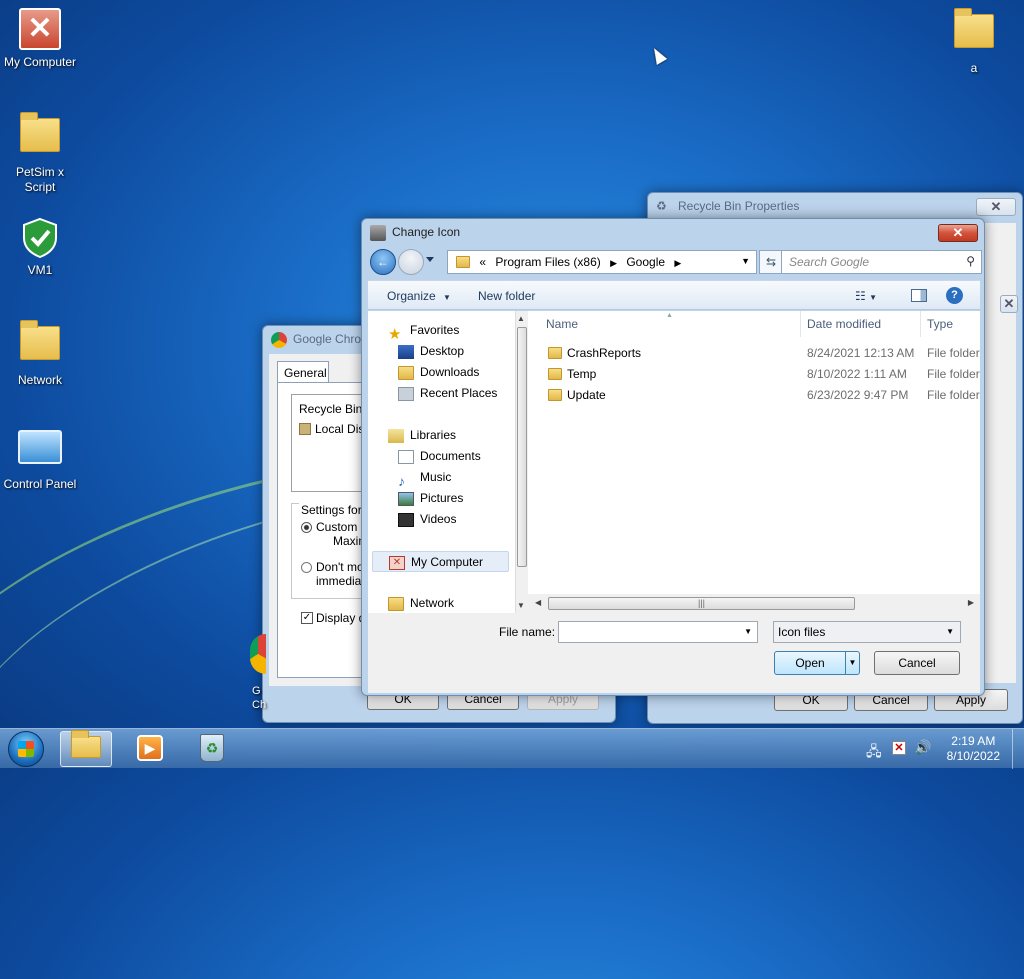 The height and width of the screenshot is (979, 1024). What do you see at coordinates (852, 663) in the screenshot?
I see `open-dropdown-icon: ▼` at bounding box center [852, 663].